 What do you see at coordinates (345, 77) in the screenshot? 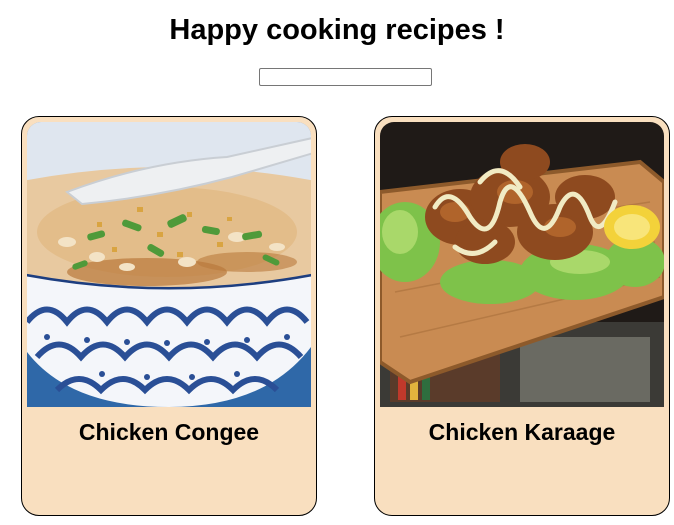
I see `search-input` at bounding box center [345, 77].